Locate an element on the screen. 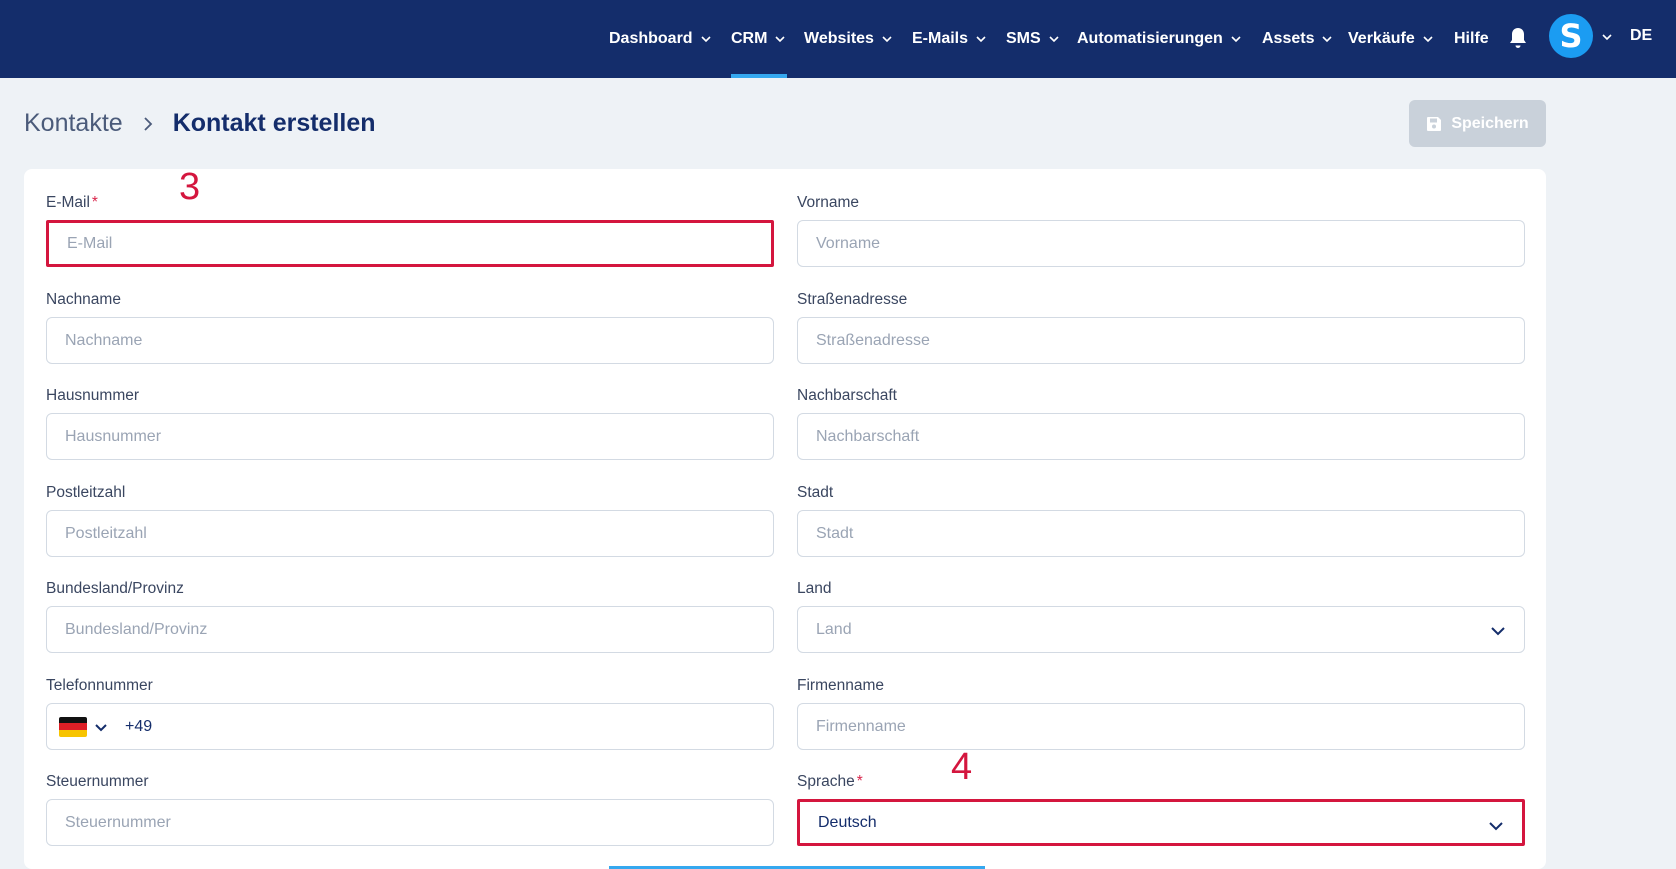 Image resolution: width=1676 pixels, height=869 pixels. company-label: Firmenname is located at coordinates (840, 685).